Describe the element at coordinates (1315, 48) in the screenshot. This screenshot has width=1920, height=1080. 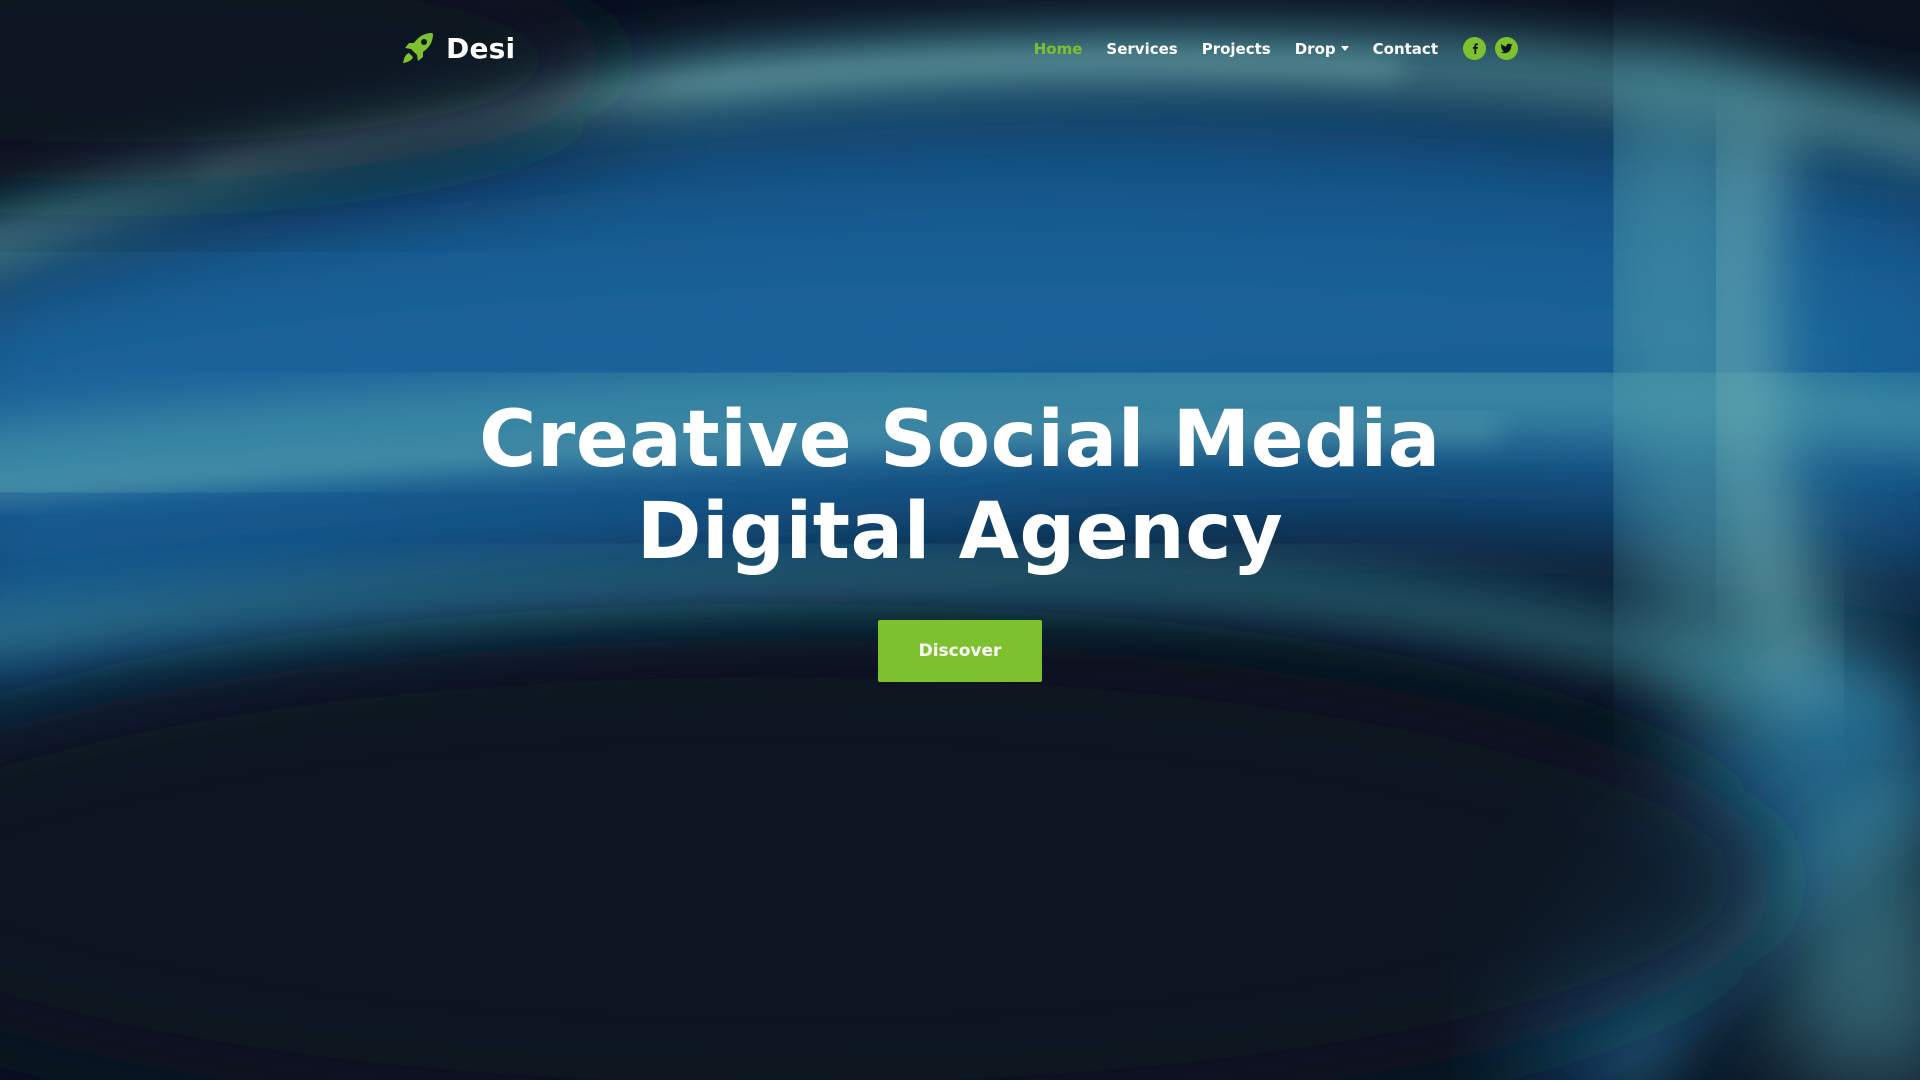
I see `nav-link-drop-label: Drop` at that location.